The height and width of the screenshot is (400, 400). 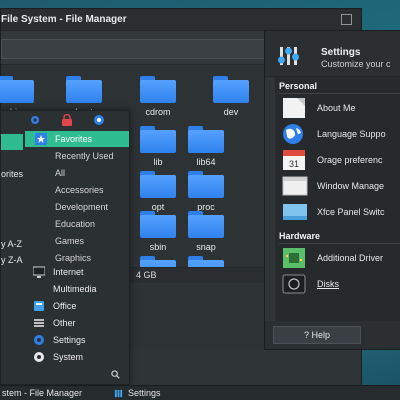 I want to click on category-internet: Internet, so click(x=79, y=272).